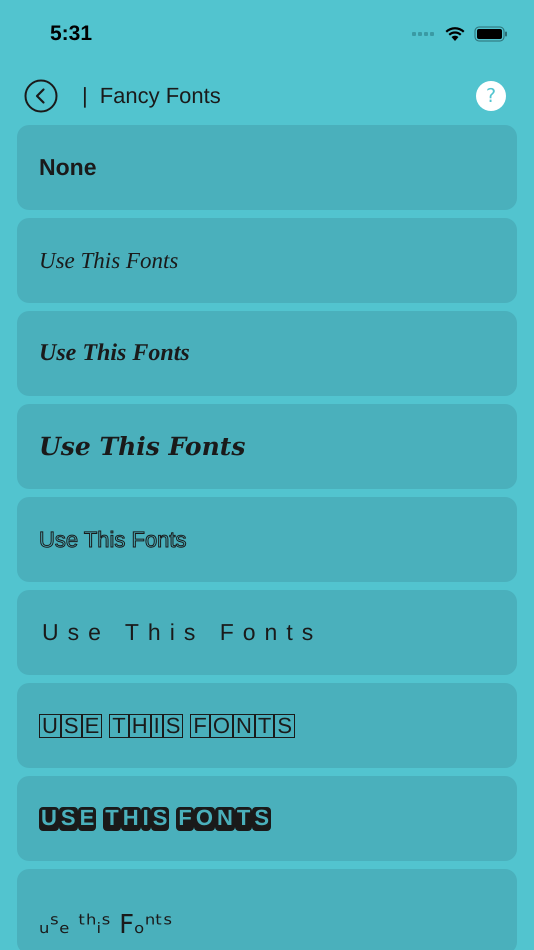  I want to click on status-time: 5:31, so click(71, 34).